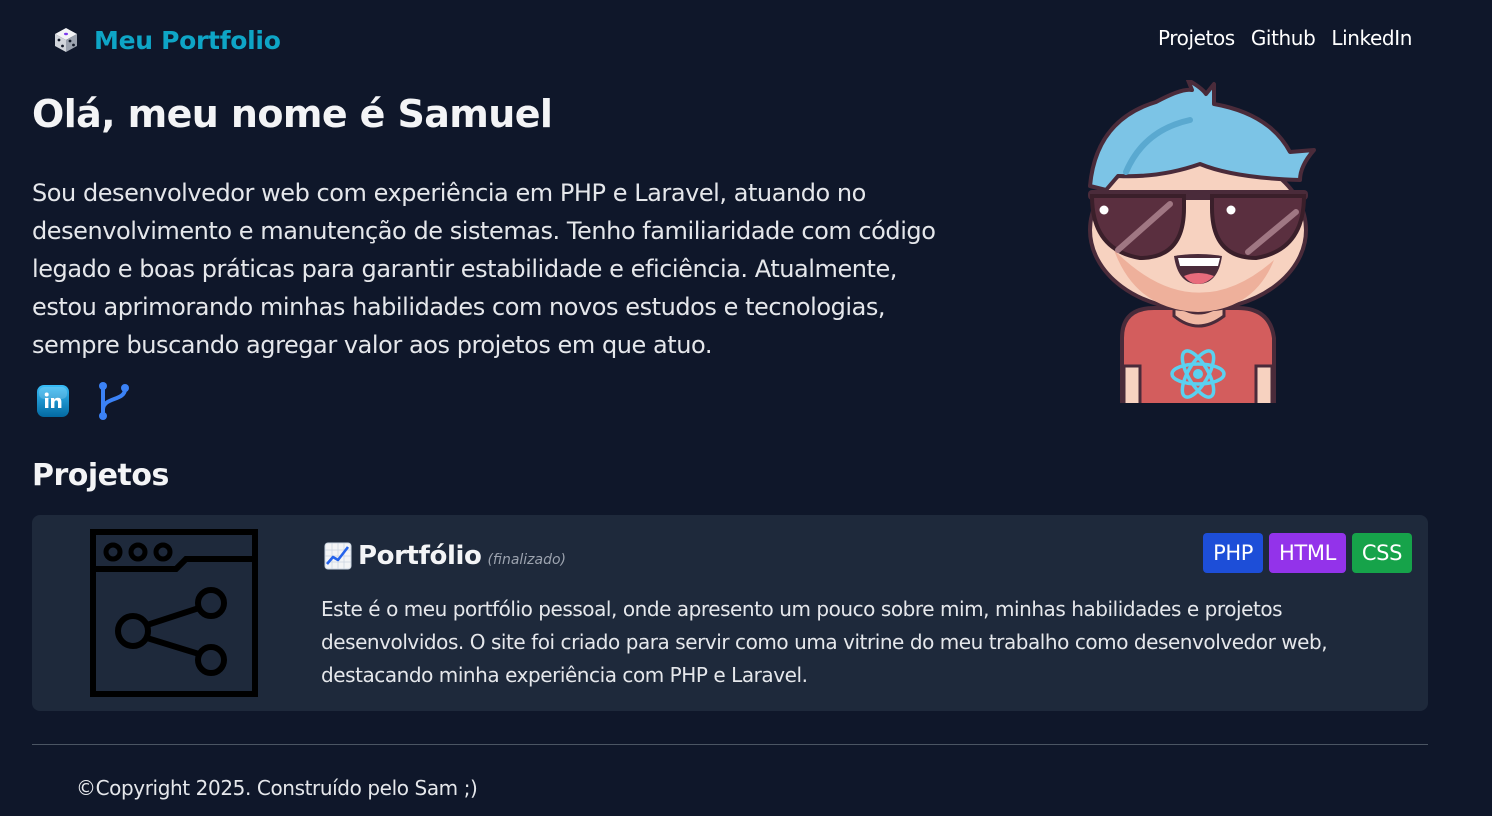 The height and width of the screenshot is (816, 1492). I want to click on nav-link-github: Github, so click(1283, 38).